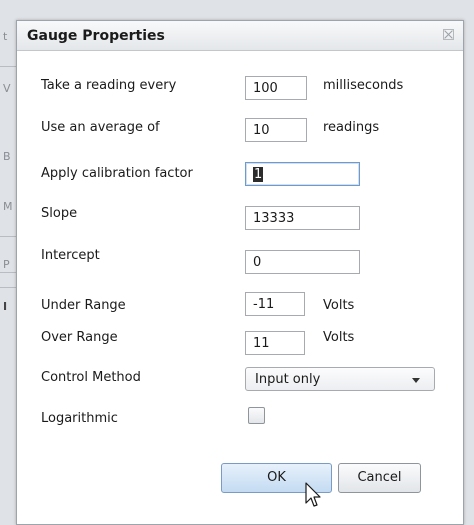 Image resolution: width=474 pixels, height=525 pixels. I want to click on control-method-select: Input only, so click(340, 379).